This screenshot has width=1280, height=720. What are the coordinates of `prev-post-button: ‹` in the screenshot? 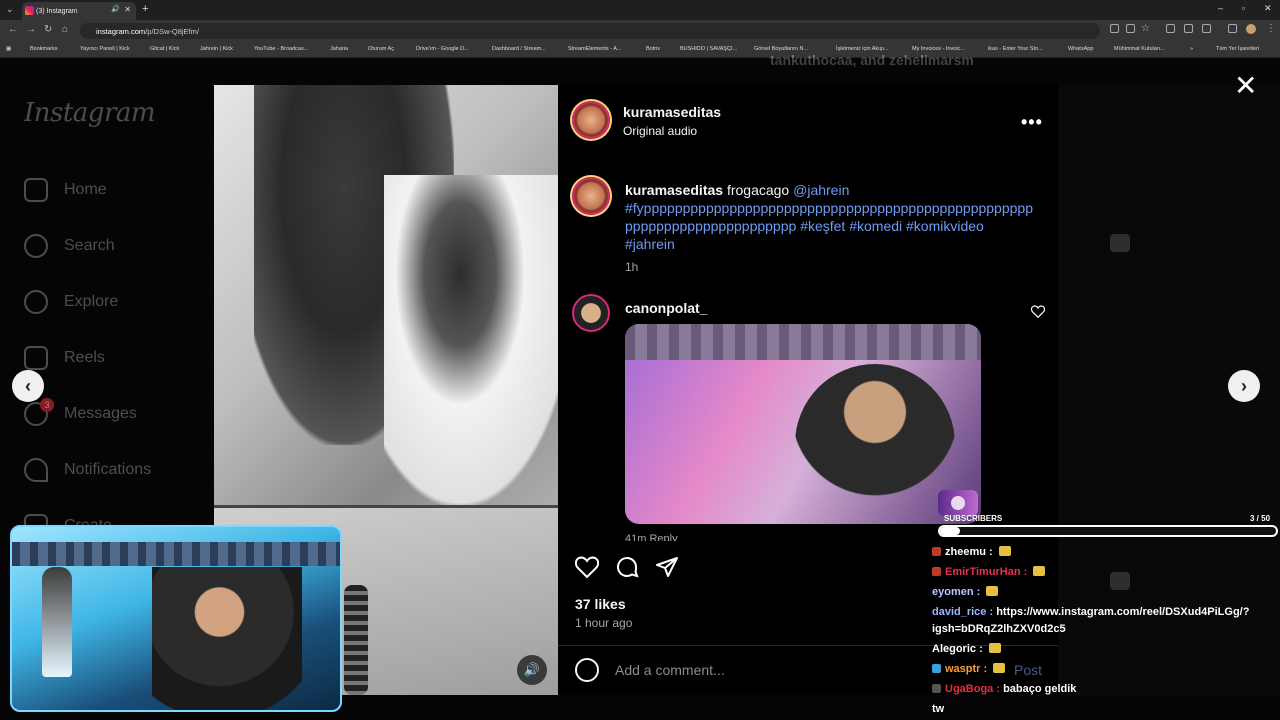 It's located at (28, 386).